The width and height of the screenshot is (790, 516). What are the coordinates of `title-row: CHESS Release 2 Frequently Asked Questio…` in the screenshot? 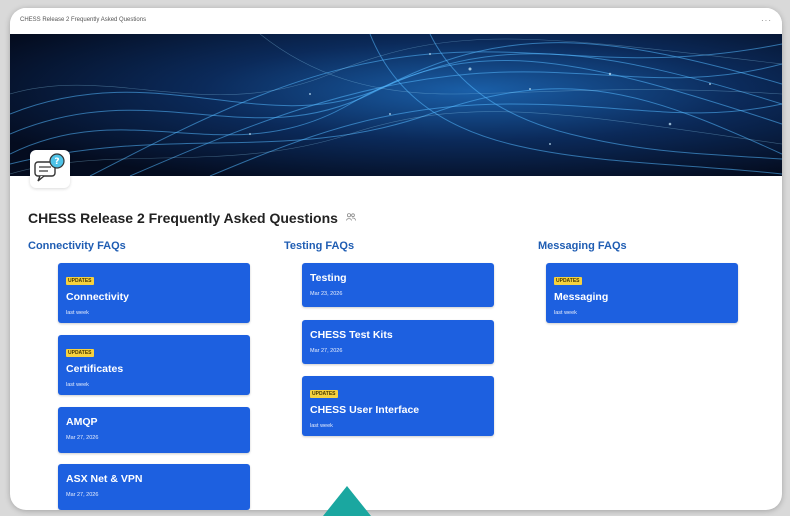 It's located at (192, 218).